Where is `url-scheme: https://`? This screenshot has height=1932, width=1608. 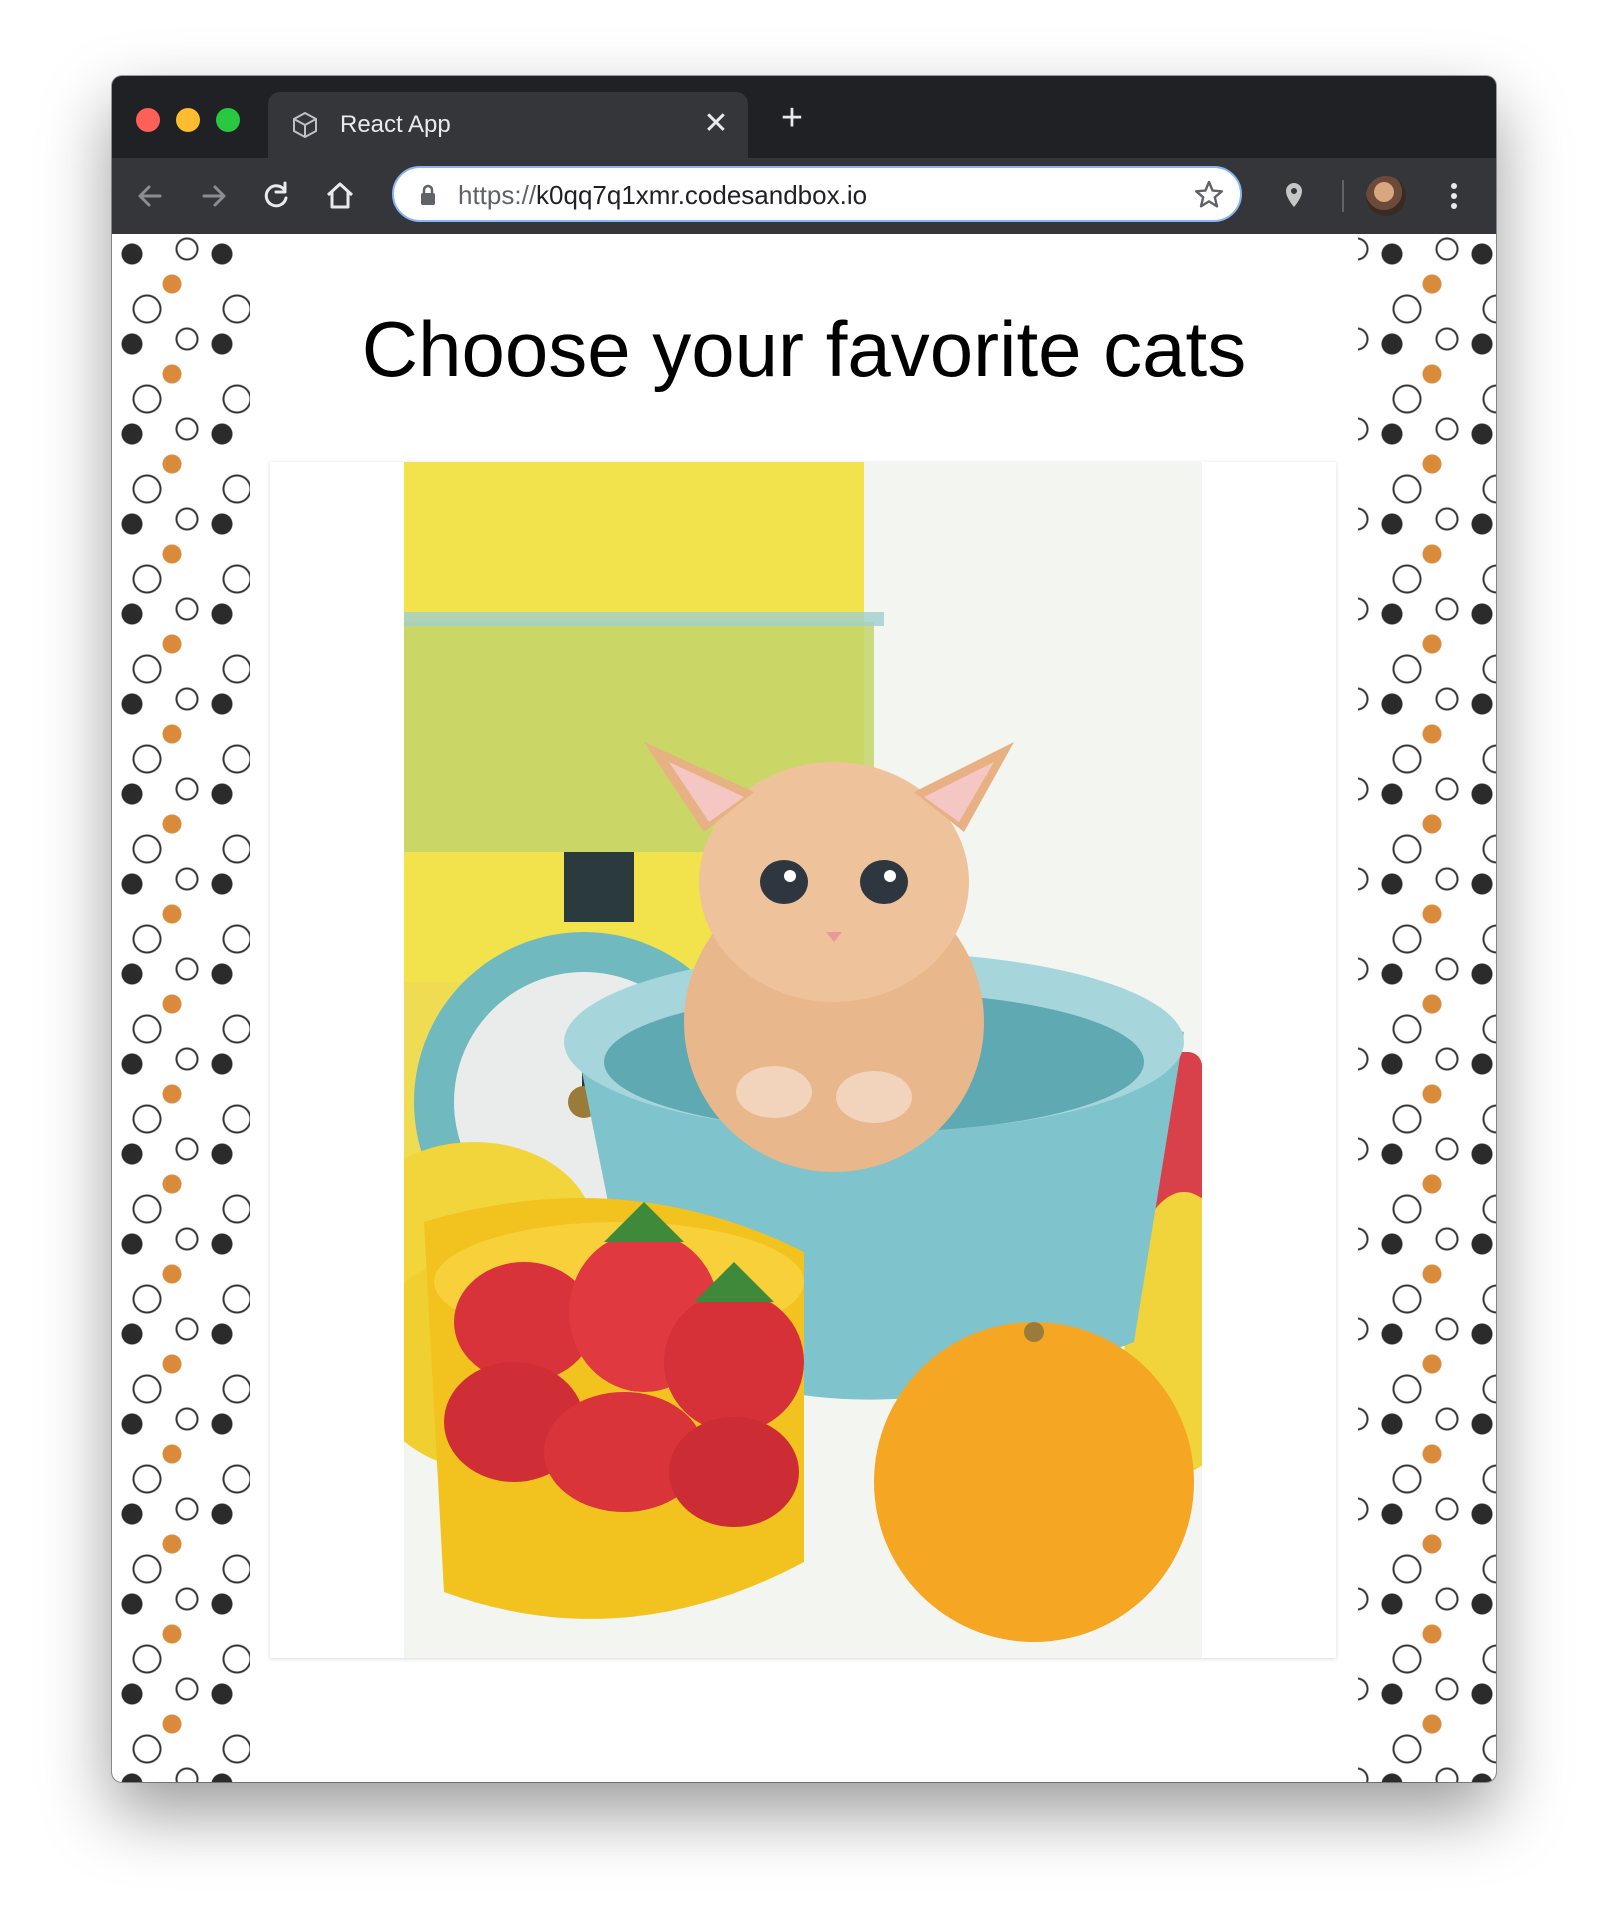 url-scheme: https:// is located at coordinates (497, 195).